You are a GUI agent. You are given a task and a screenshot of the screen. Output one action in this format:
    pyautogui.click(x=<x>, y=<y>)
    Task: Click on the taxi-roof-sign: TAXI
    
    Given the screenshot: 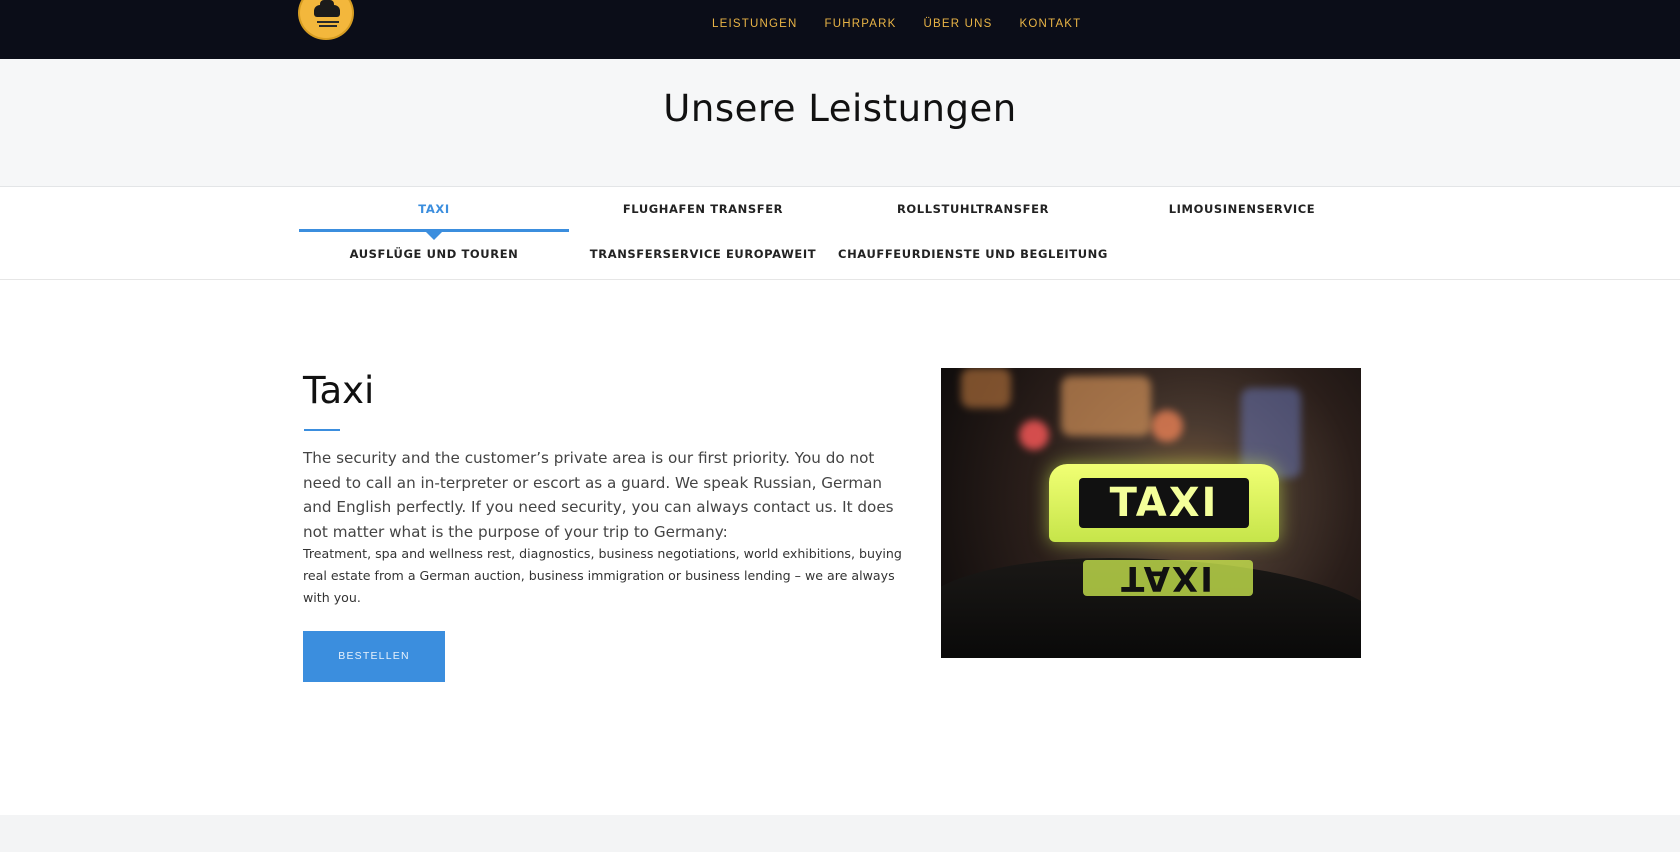 What is the action you would take?
    pyautogui.click(x=1164, y=503)
    